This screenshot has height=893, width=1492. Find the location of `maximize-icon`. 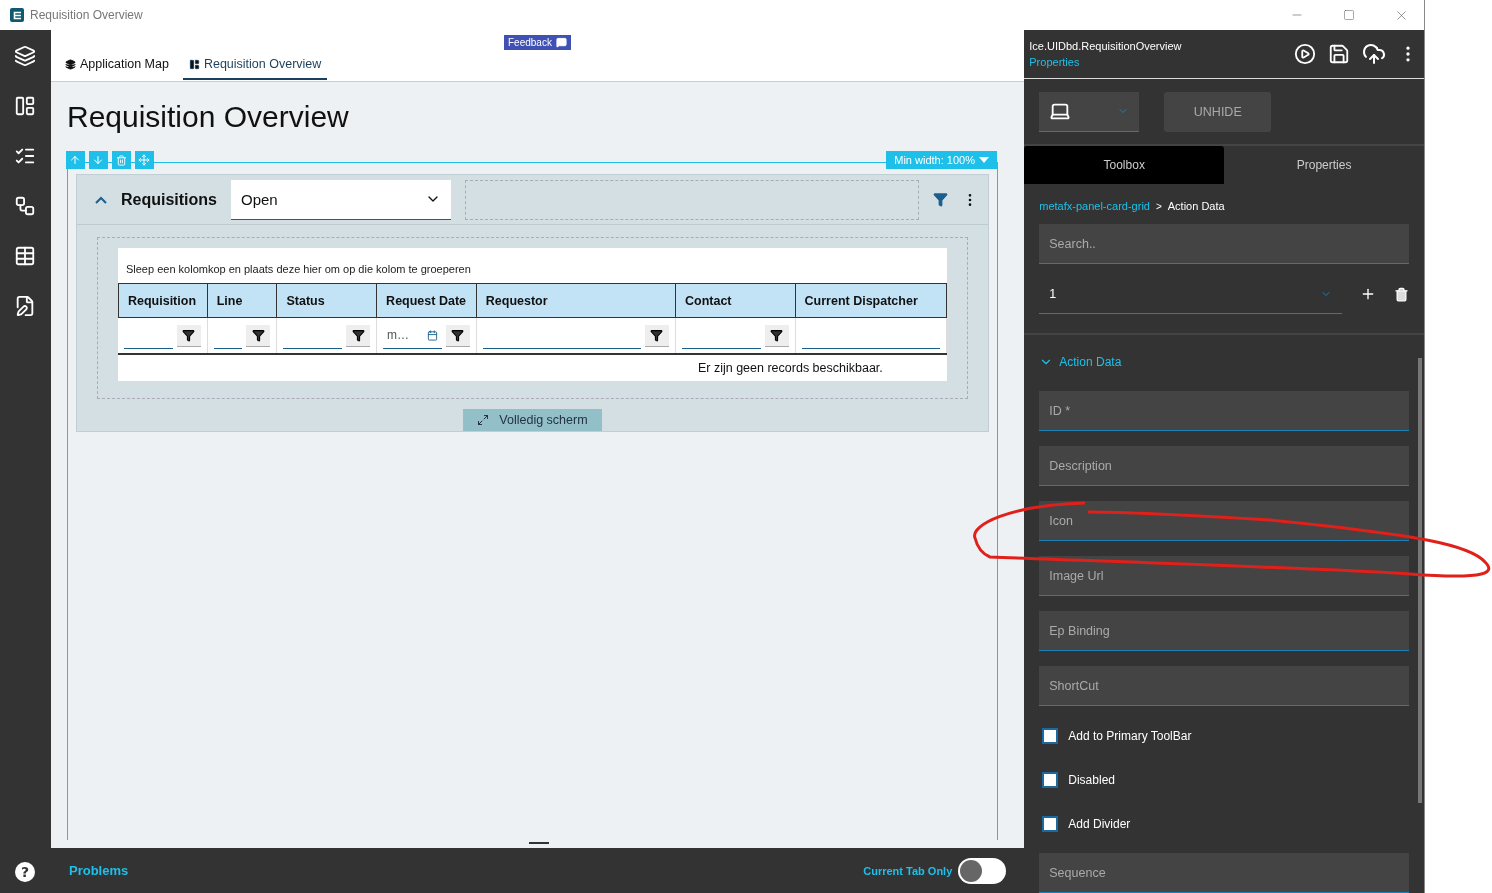

maximize-icon is located at coordinates (1349, 15).